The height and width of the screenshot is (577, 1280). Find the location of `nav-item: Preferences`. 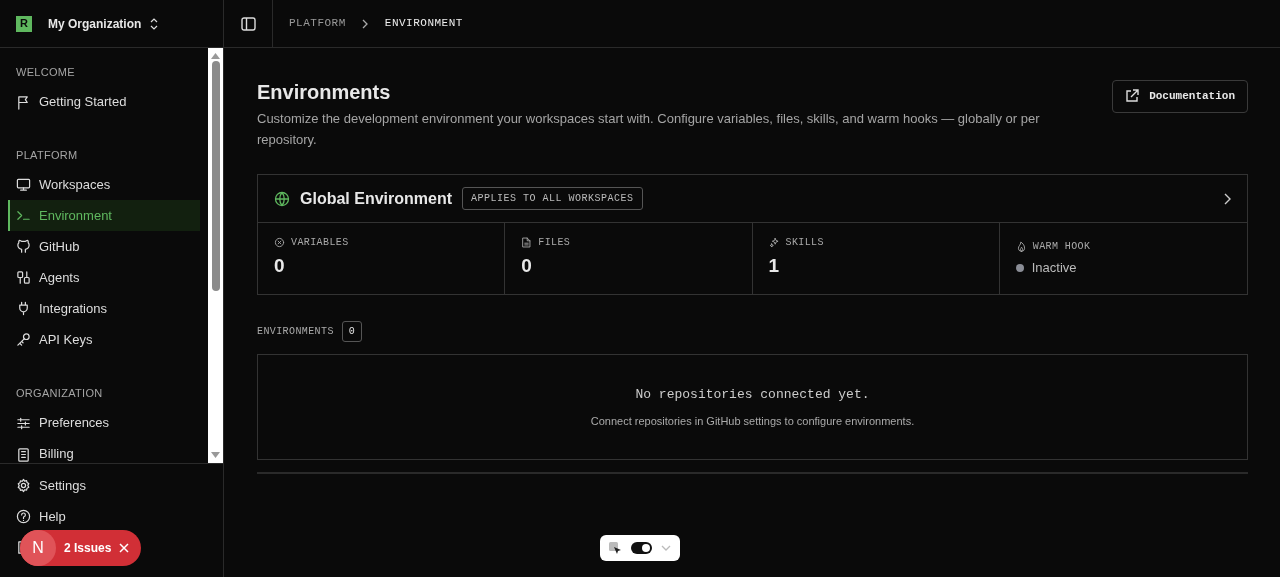

nav-item: Preferences is located at coordinates (104, 423).